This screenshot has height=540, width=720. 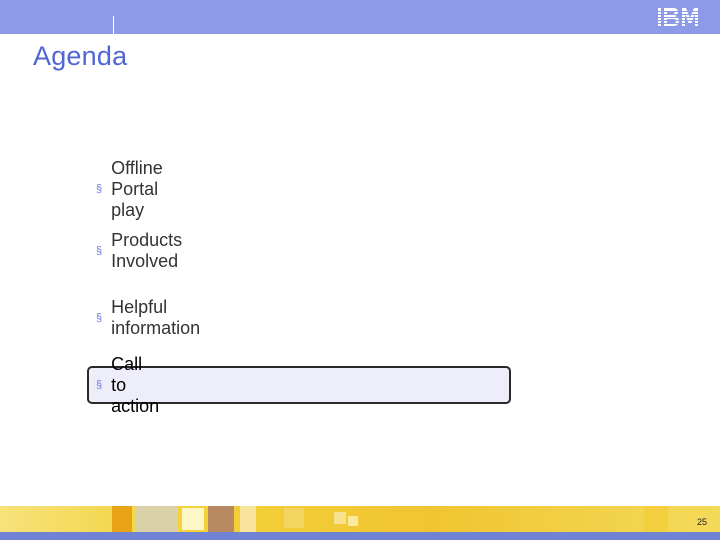 I want to click on agenda-item-label: Products Involved, so click(x=147, y=250).